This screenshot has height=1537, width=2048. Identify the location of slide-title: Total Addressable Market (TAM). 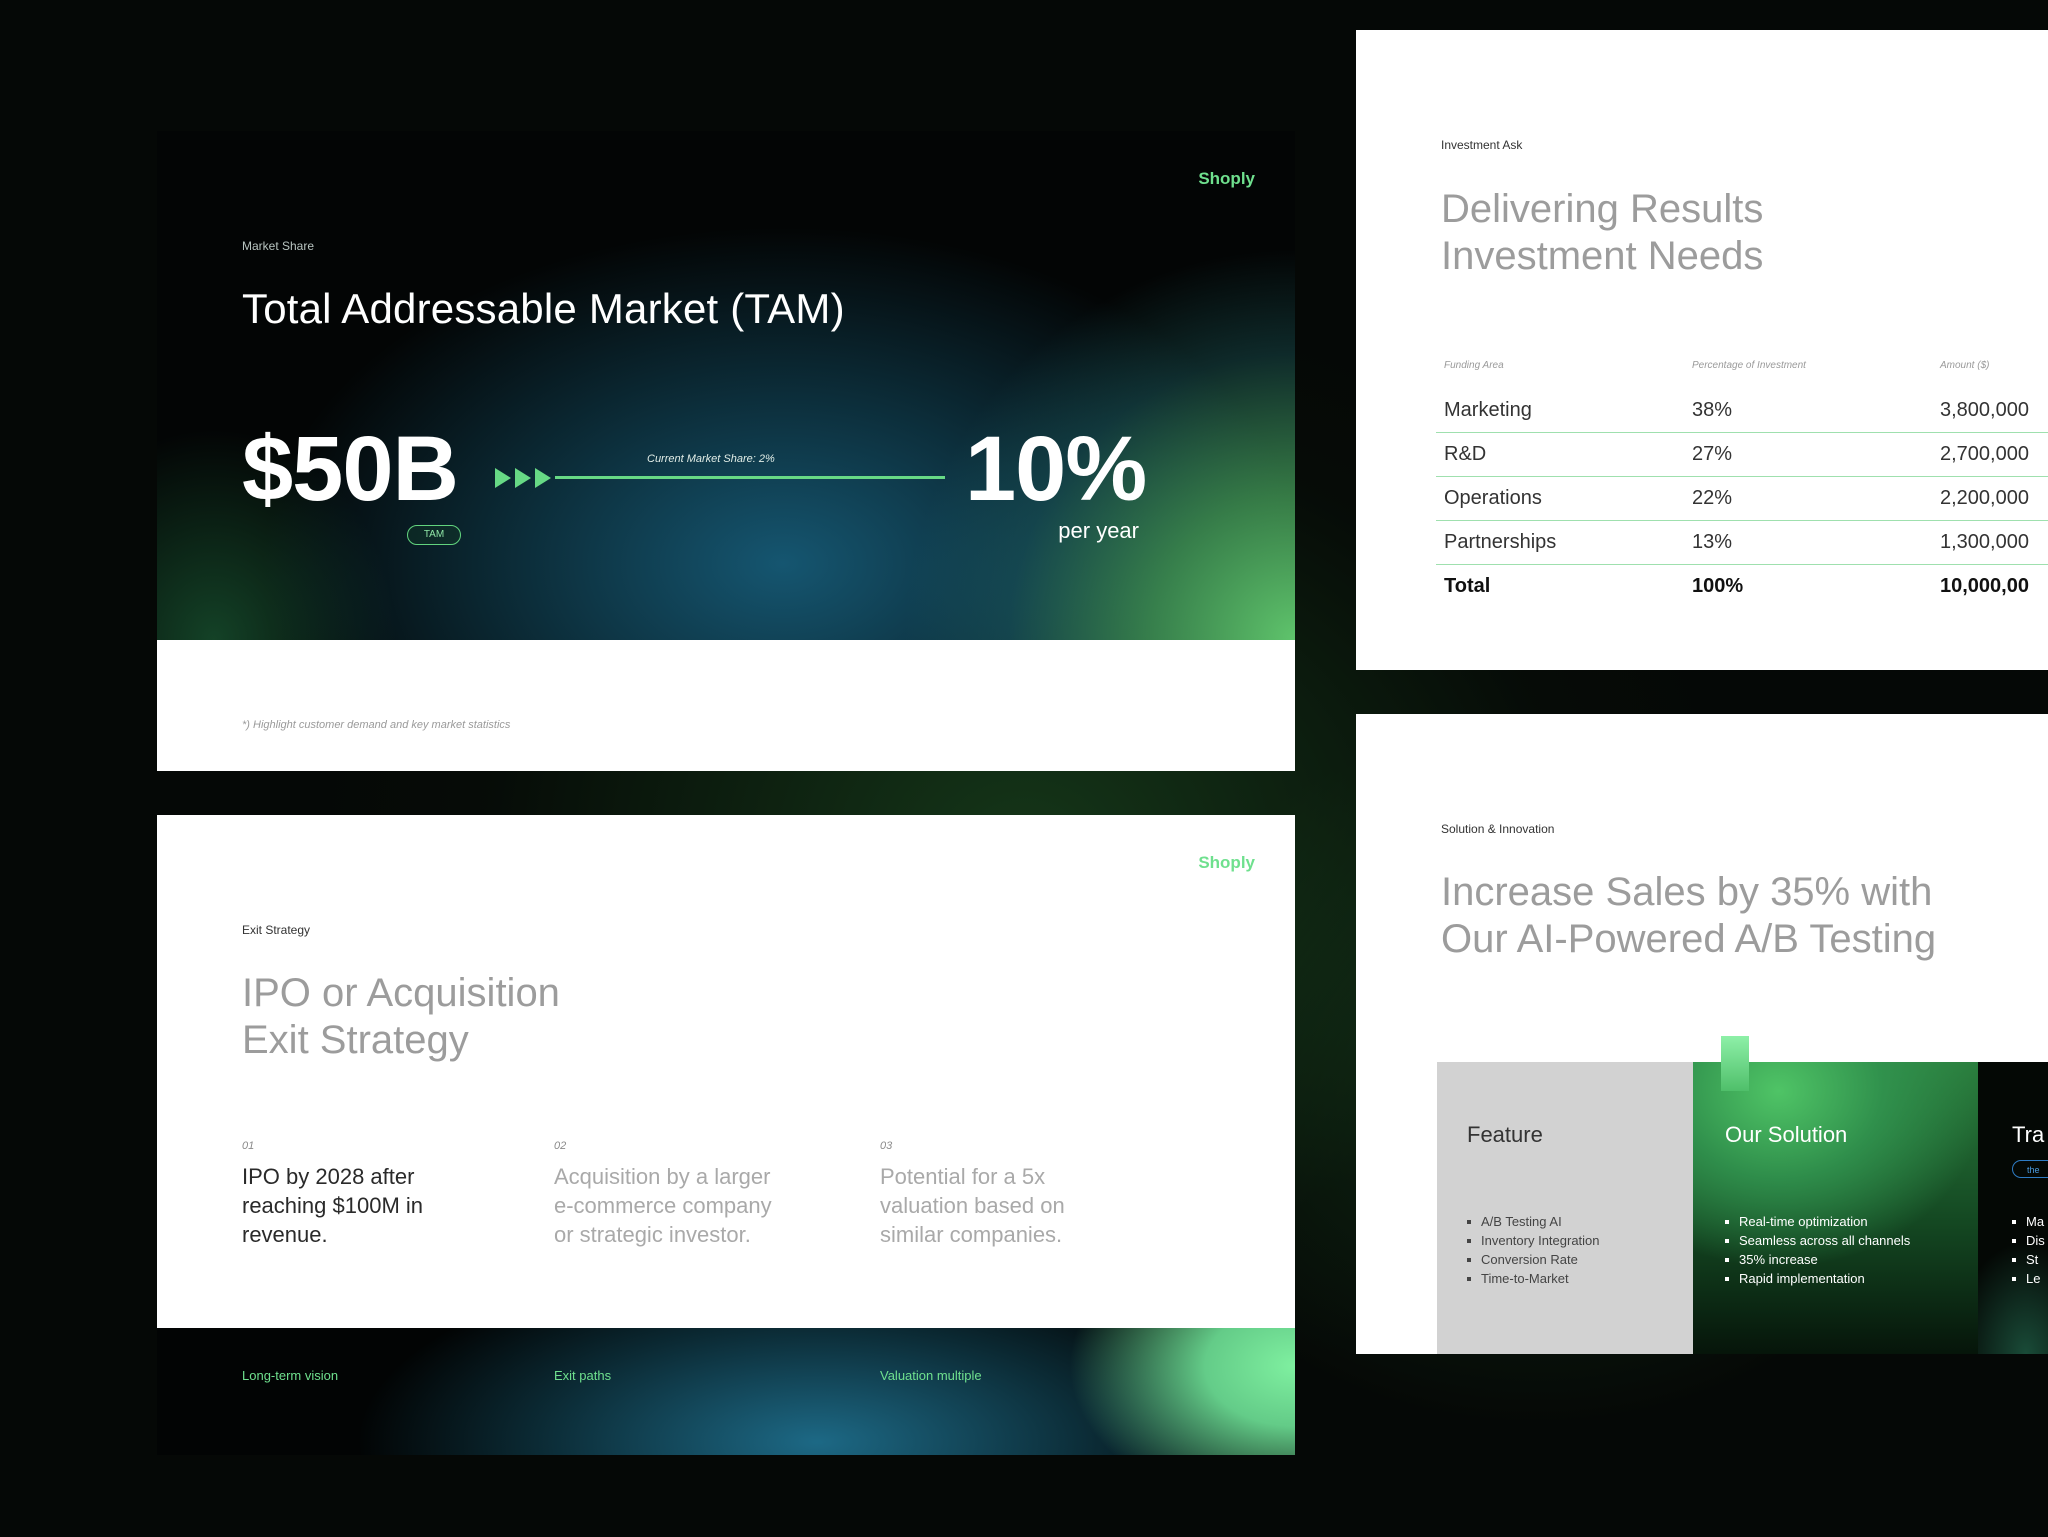
(543, 308).